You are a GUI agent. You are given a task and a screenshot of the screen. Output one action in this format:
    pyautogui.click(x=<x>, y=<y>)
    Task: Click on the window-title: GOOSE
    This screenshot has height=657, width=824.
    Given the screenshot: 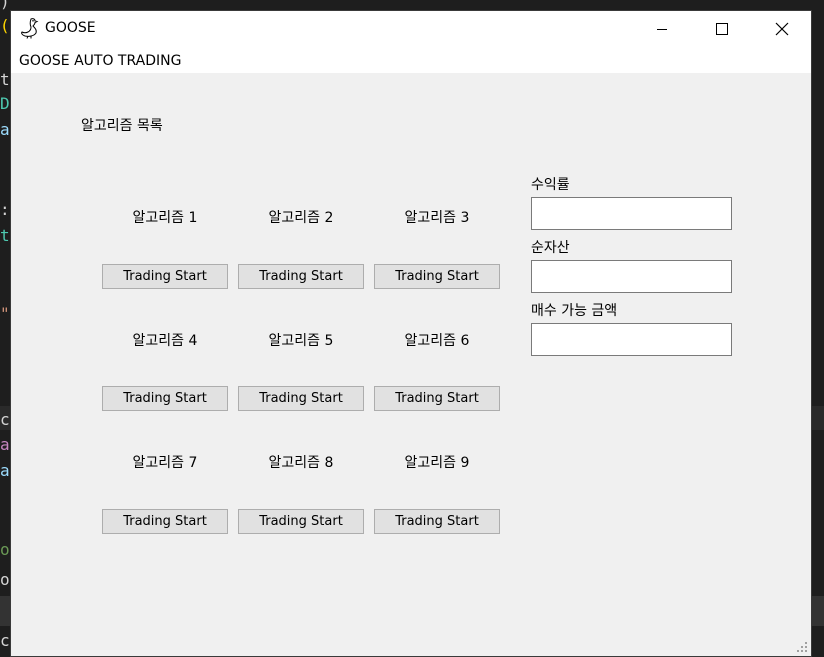 What is the action you would take?
    pyautogui.click(x=70, y=28)
    